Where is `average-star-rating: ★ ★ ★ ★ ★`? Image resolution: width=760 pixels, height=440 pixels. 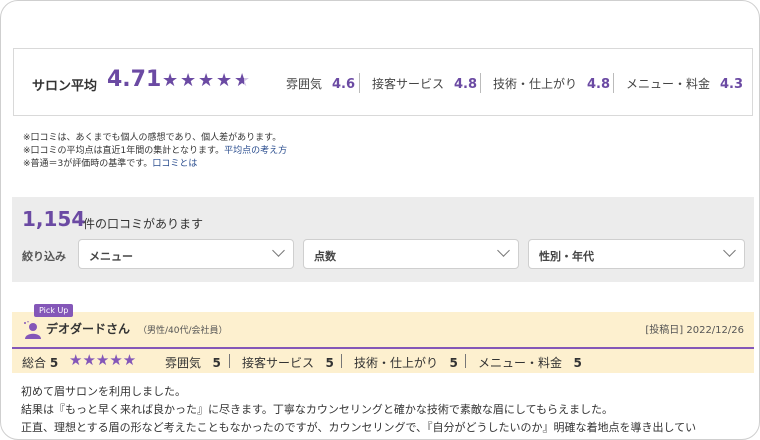 average-star-rating: ★ ★ ★ ★ ★ is located at coordinates (207, 80).